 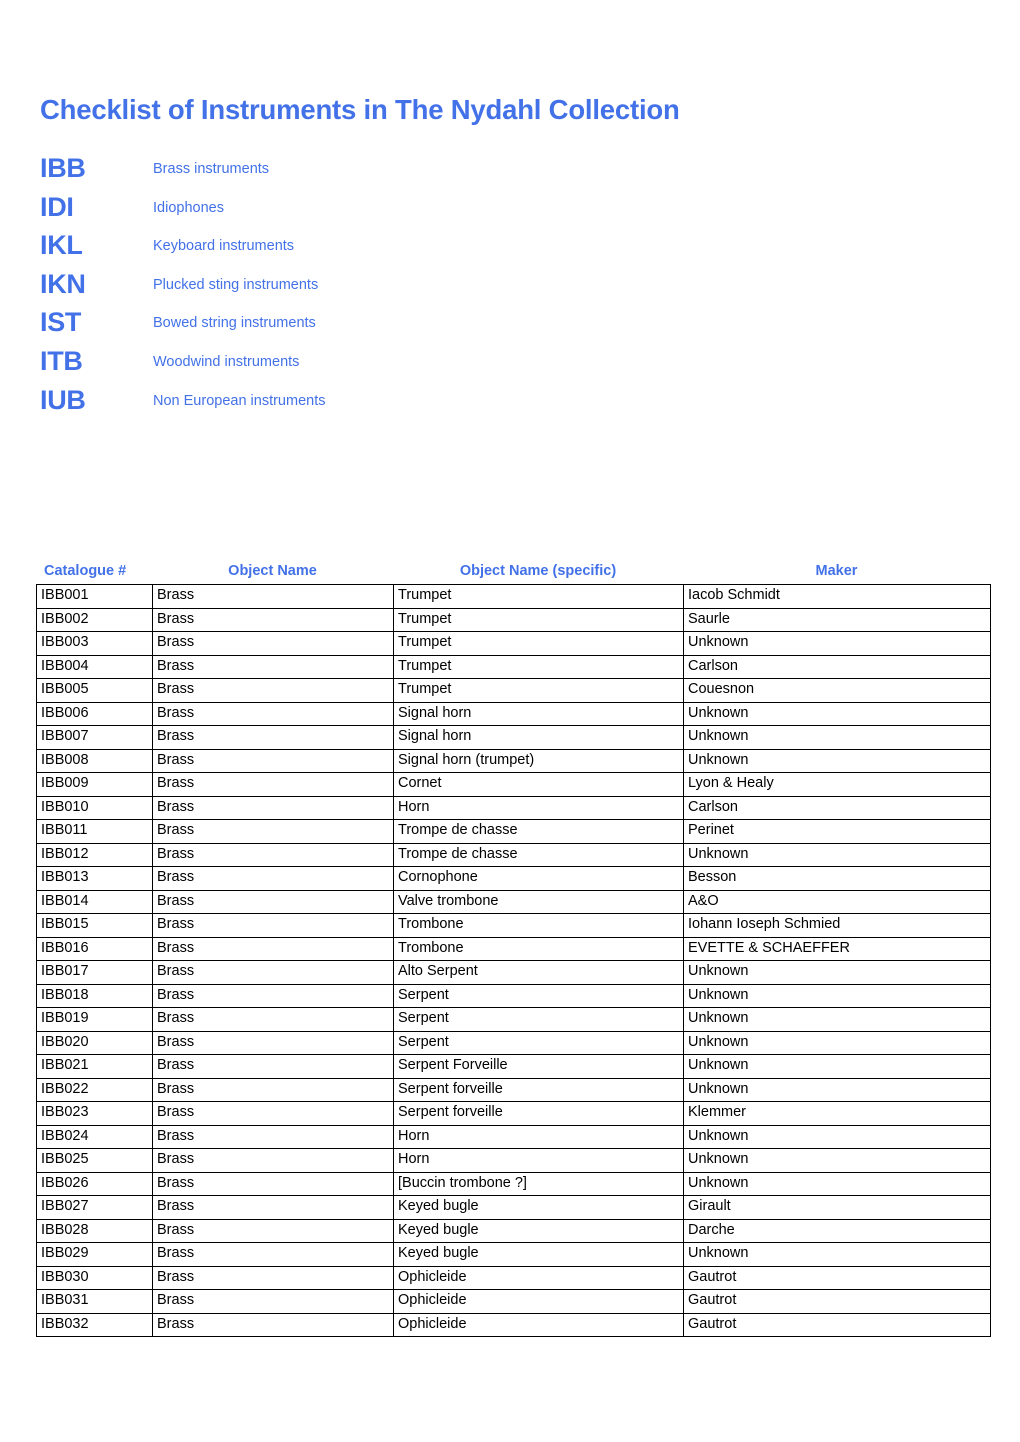 What do you see at coordinates (94, 1066) in the screenshot?
I see `catalogue-number-cell: IBB021` at bounding box center [94, 1066].